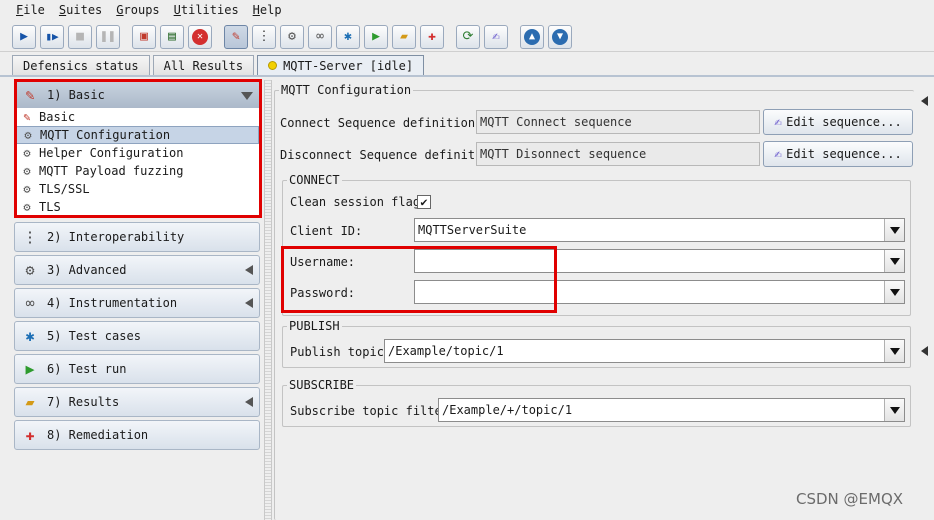 Image resolution: width=934 pixels, height=520 pixels. I want to click on folder-icon: ▰, so click(404, 36).